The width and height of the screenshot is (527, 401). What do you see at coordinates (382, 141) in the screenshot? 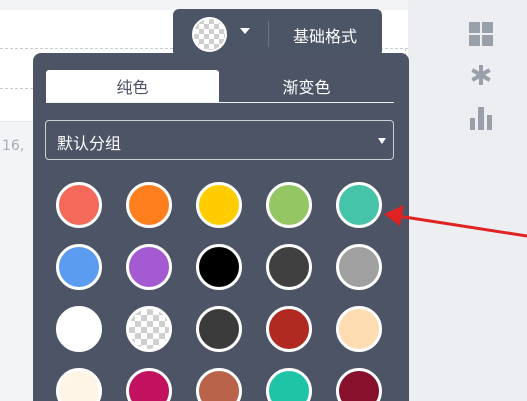
I see `select-caret-icon` at bounding box center [382, 141].